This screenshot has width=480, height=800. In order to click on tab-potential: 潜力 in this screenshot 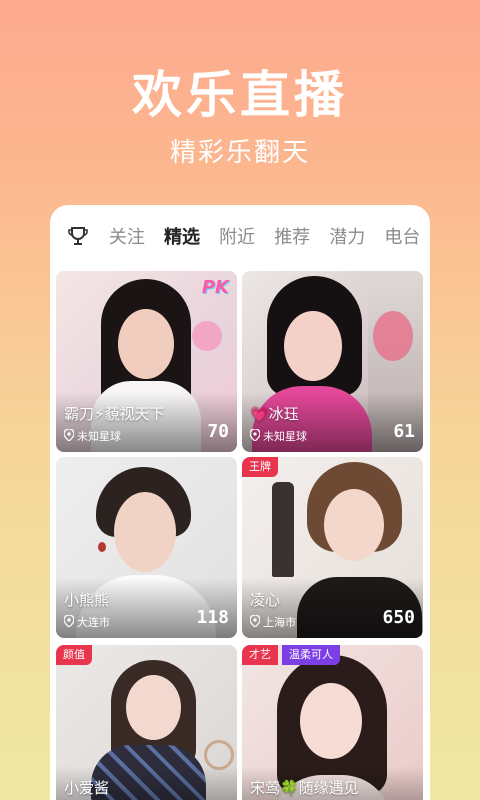, I will do `click(347, 236)`.